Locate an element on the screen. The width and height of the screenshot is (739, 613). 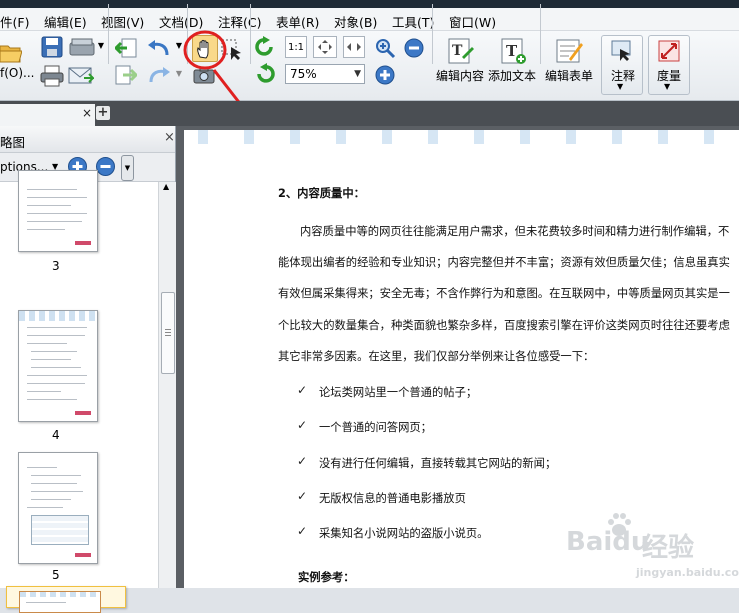
watermark-suffix: 经验 is located at coordinates (668, 548).